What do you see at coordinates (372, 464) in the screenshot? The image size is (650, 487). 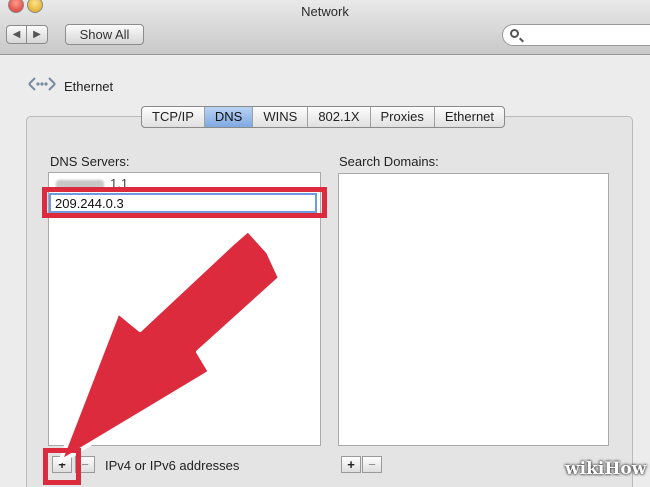 I see `remove-search-domain-button: −` at bounding box center [372, 464].